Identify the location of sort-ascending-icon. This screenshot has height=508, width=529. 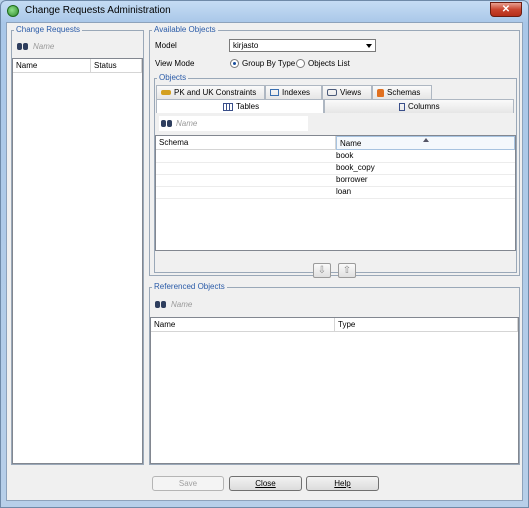
(426, 140).